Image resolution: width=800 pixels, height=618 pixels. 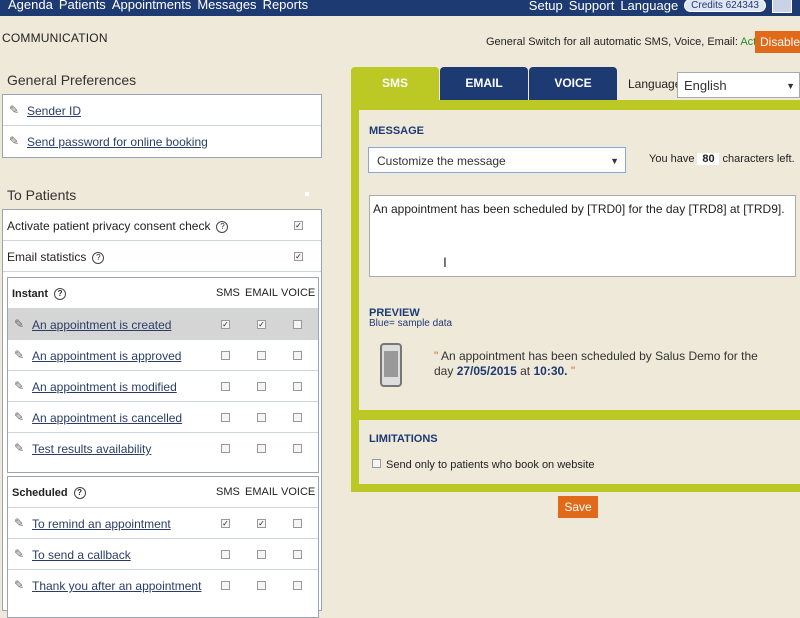 What do you see at coordinates (163, 554) in the screenshot?
I see `table-row: ✎ To send a callback` at bounding box center [163, 554].